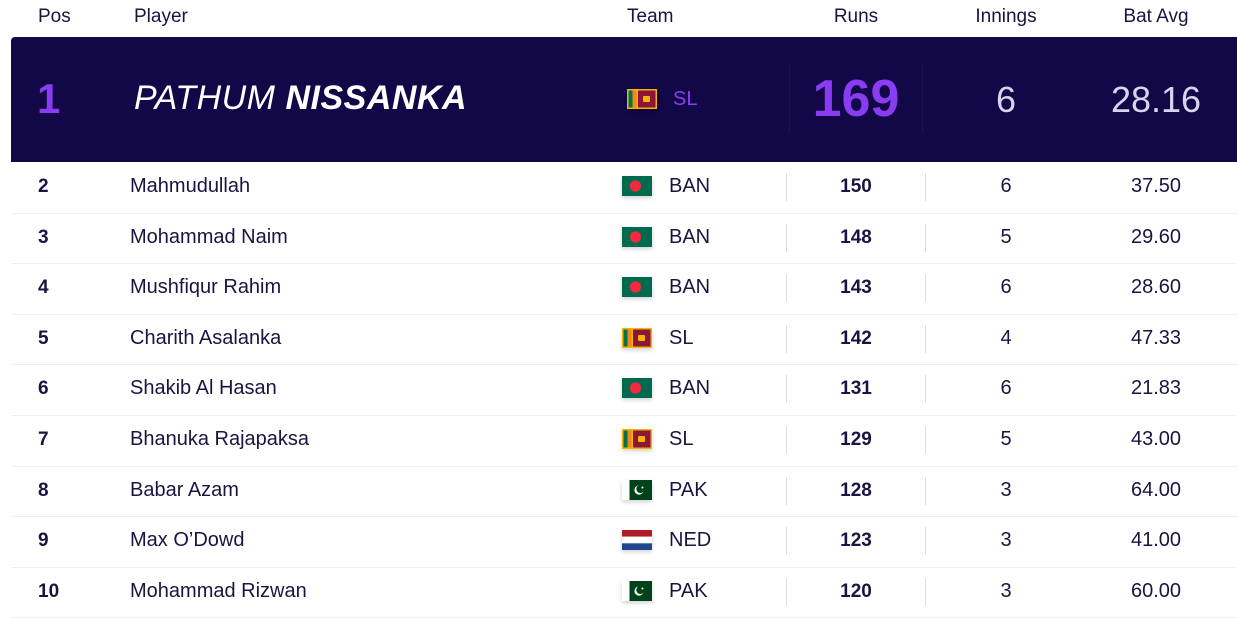  I want to click on table-row: 7 Bhanuka Rajapaksa SL 129 5 43.00, so click(624, 441).